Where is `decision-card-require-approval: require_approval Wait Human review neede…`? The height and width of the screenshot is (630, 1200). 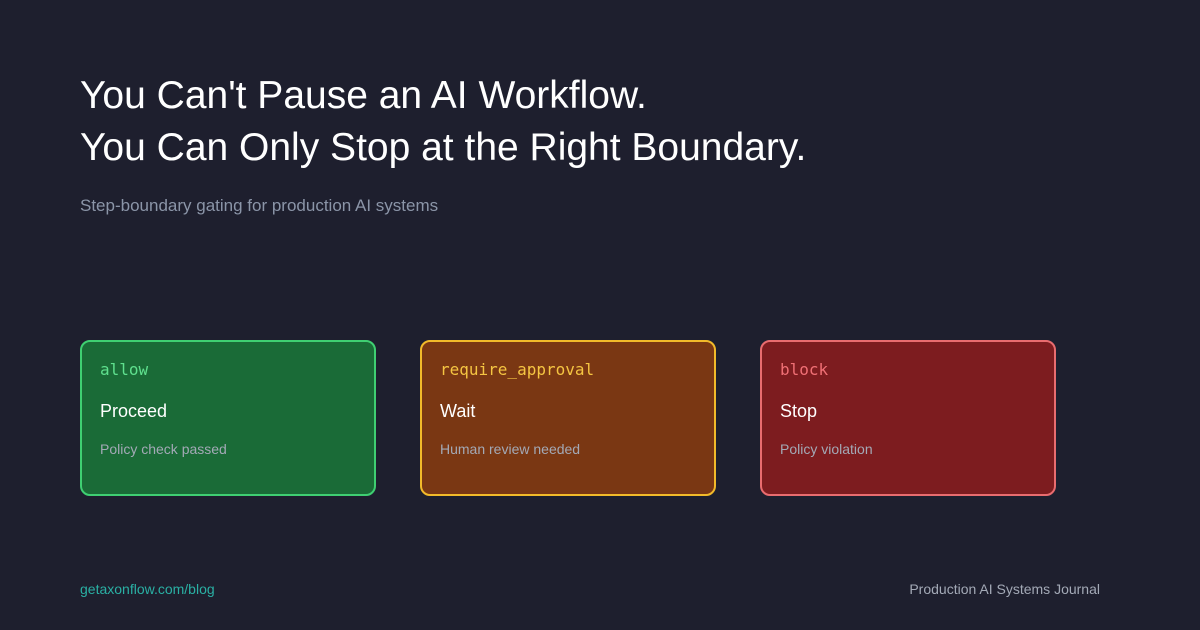
decision-card-require-approval: require_approval Wait Human review neede… is located at coordinates (568, 418).